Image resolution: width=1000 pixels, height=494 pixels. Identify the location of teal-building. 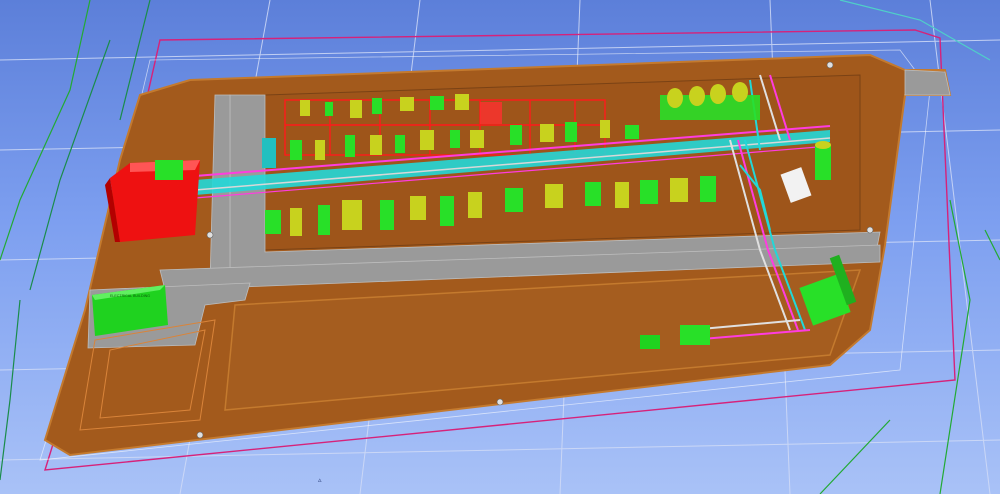
(269, 153).